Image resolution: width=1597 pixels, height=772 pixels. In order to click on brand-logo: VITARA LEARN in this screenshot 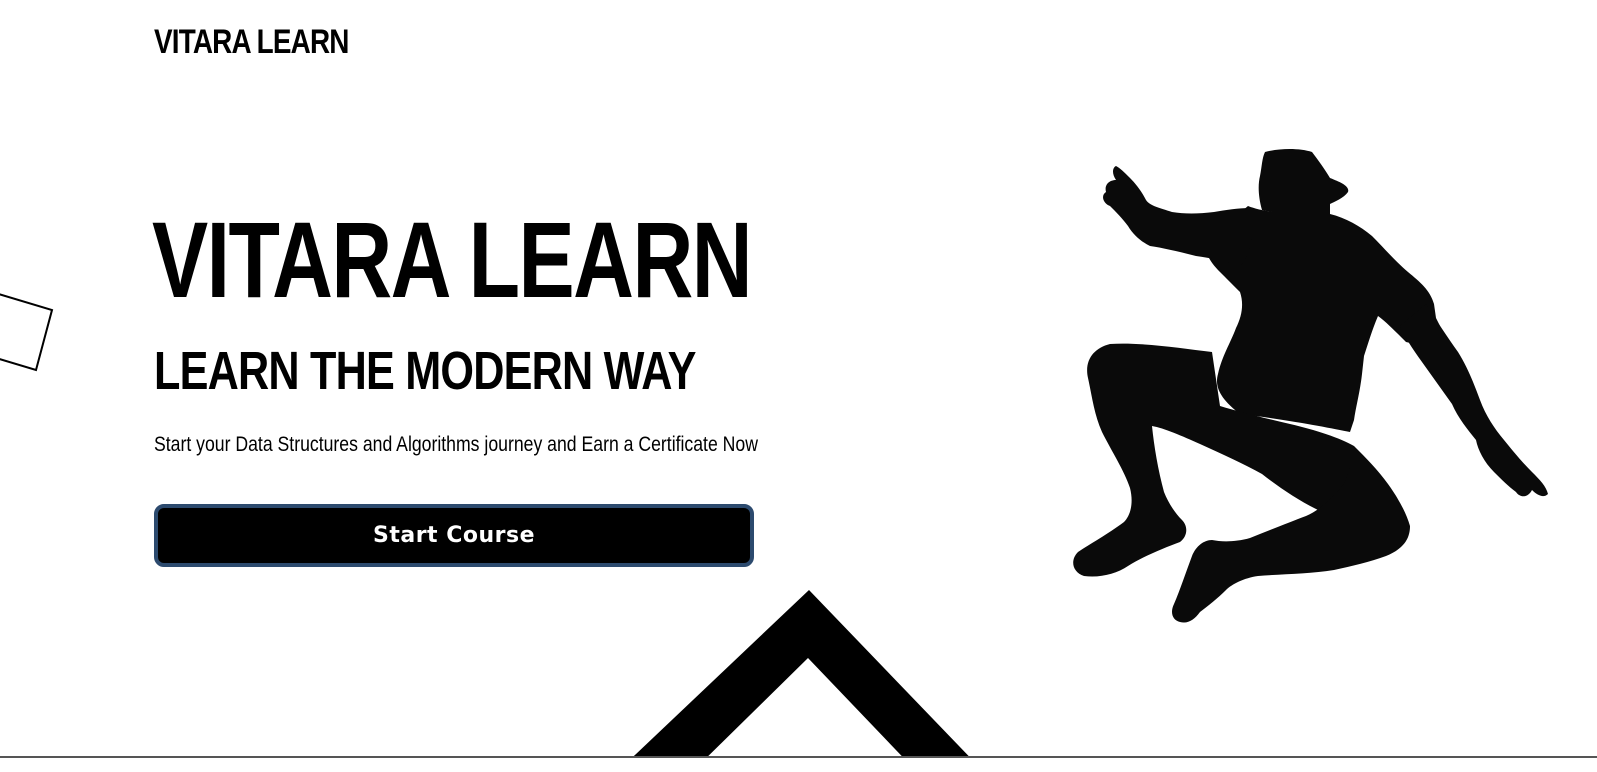, I will do `click(251, 42)`.